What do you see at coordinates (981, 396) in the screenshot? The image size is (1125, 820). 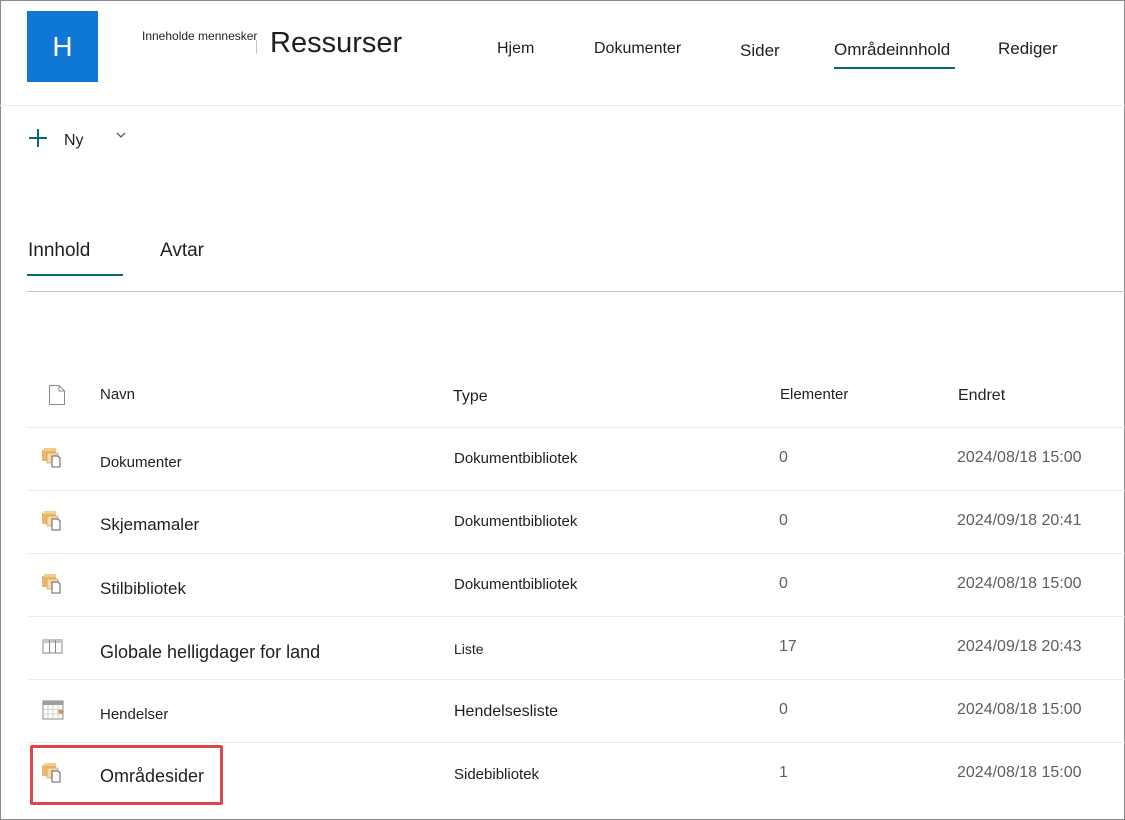 I see `column-header-modified: Endret` at bounding box center [981, 396].